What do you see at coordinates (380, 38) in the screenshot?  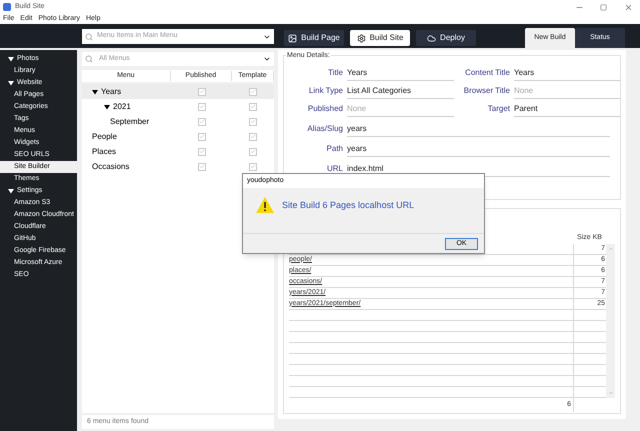 I see `toolbar-button: Build Site` at bounding box center [380, 38].